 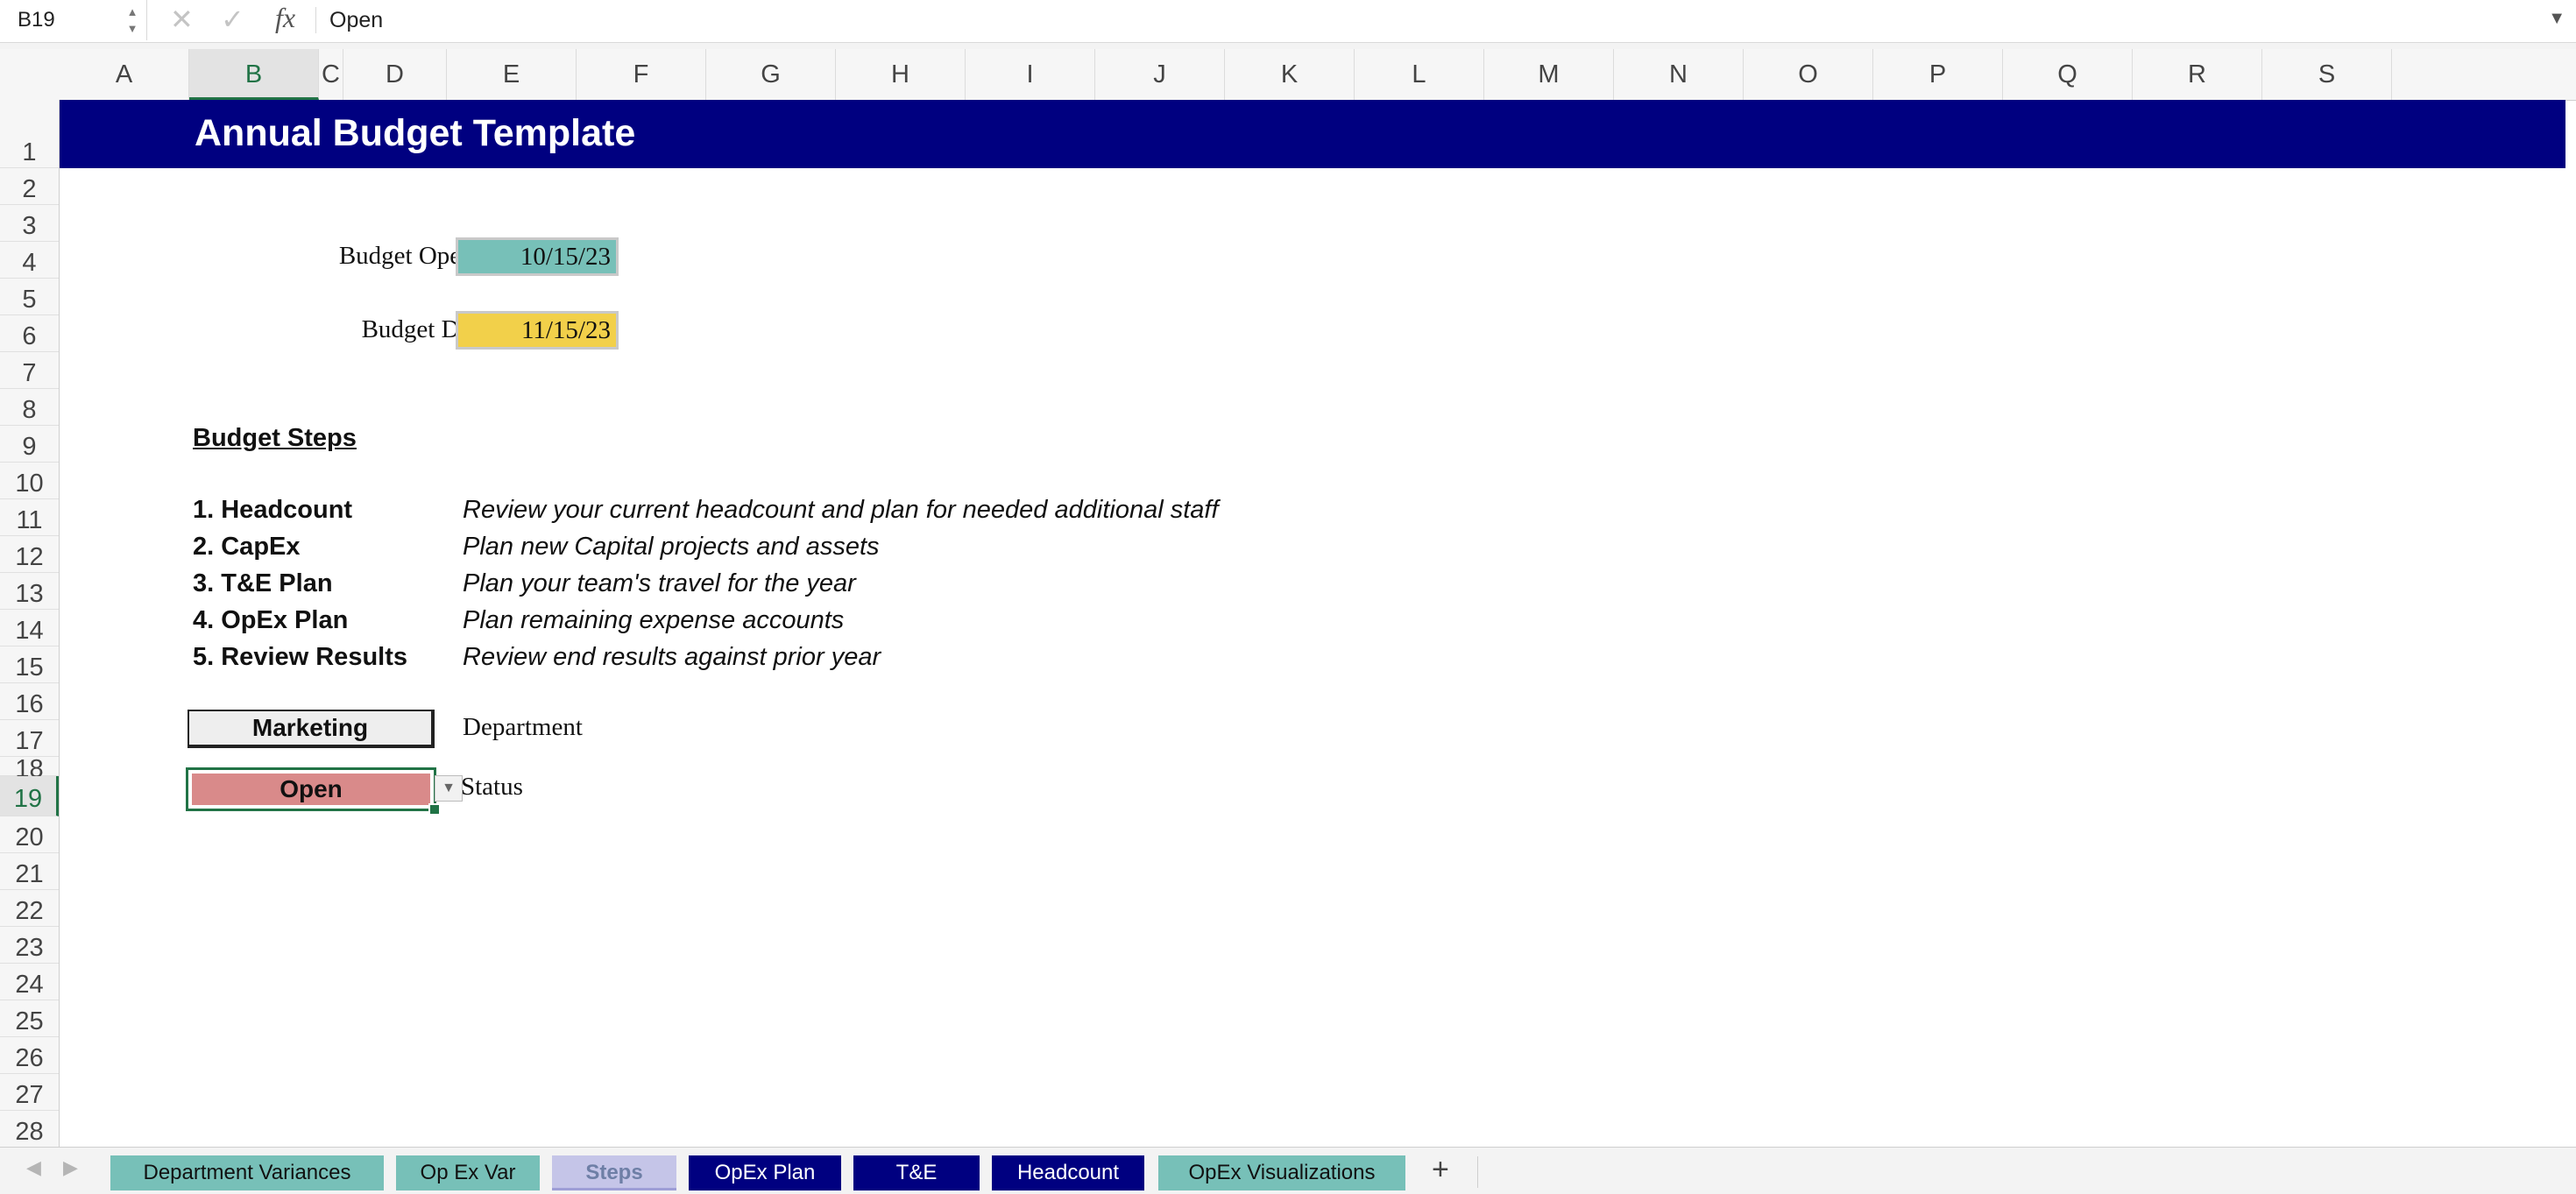 What do you see at coordinates (29, 946) in the screenshot?
I see `row-header: 23` at bounding box center [29, 946].